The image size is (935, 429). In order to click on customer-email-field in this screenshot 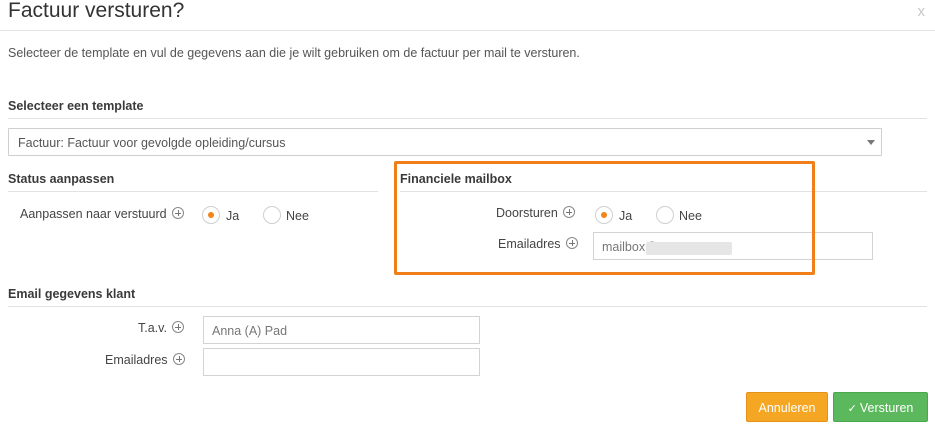, I will do `click(341, 362)`.